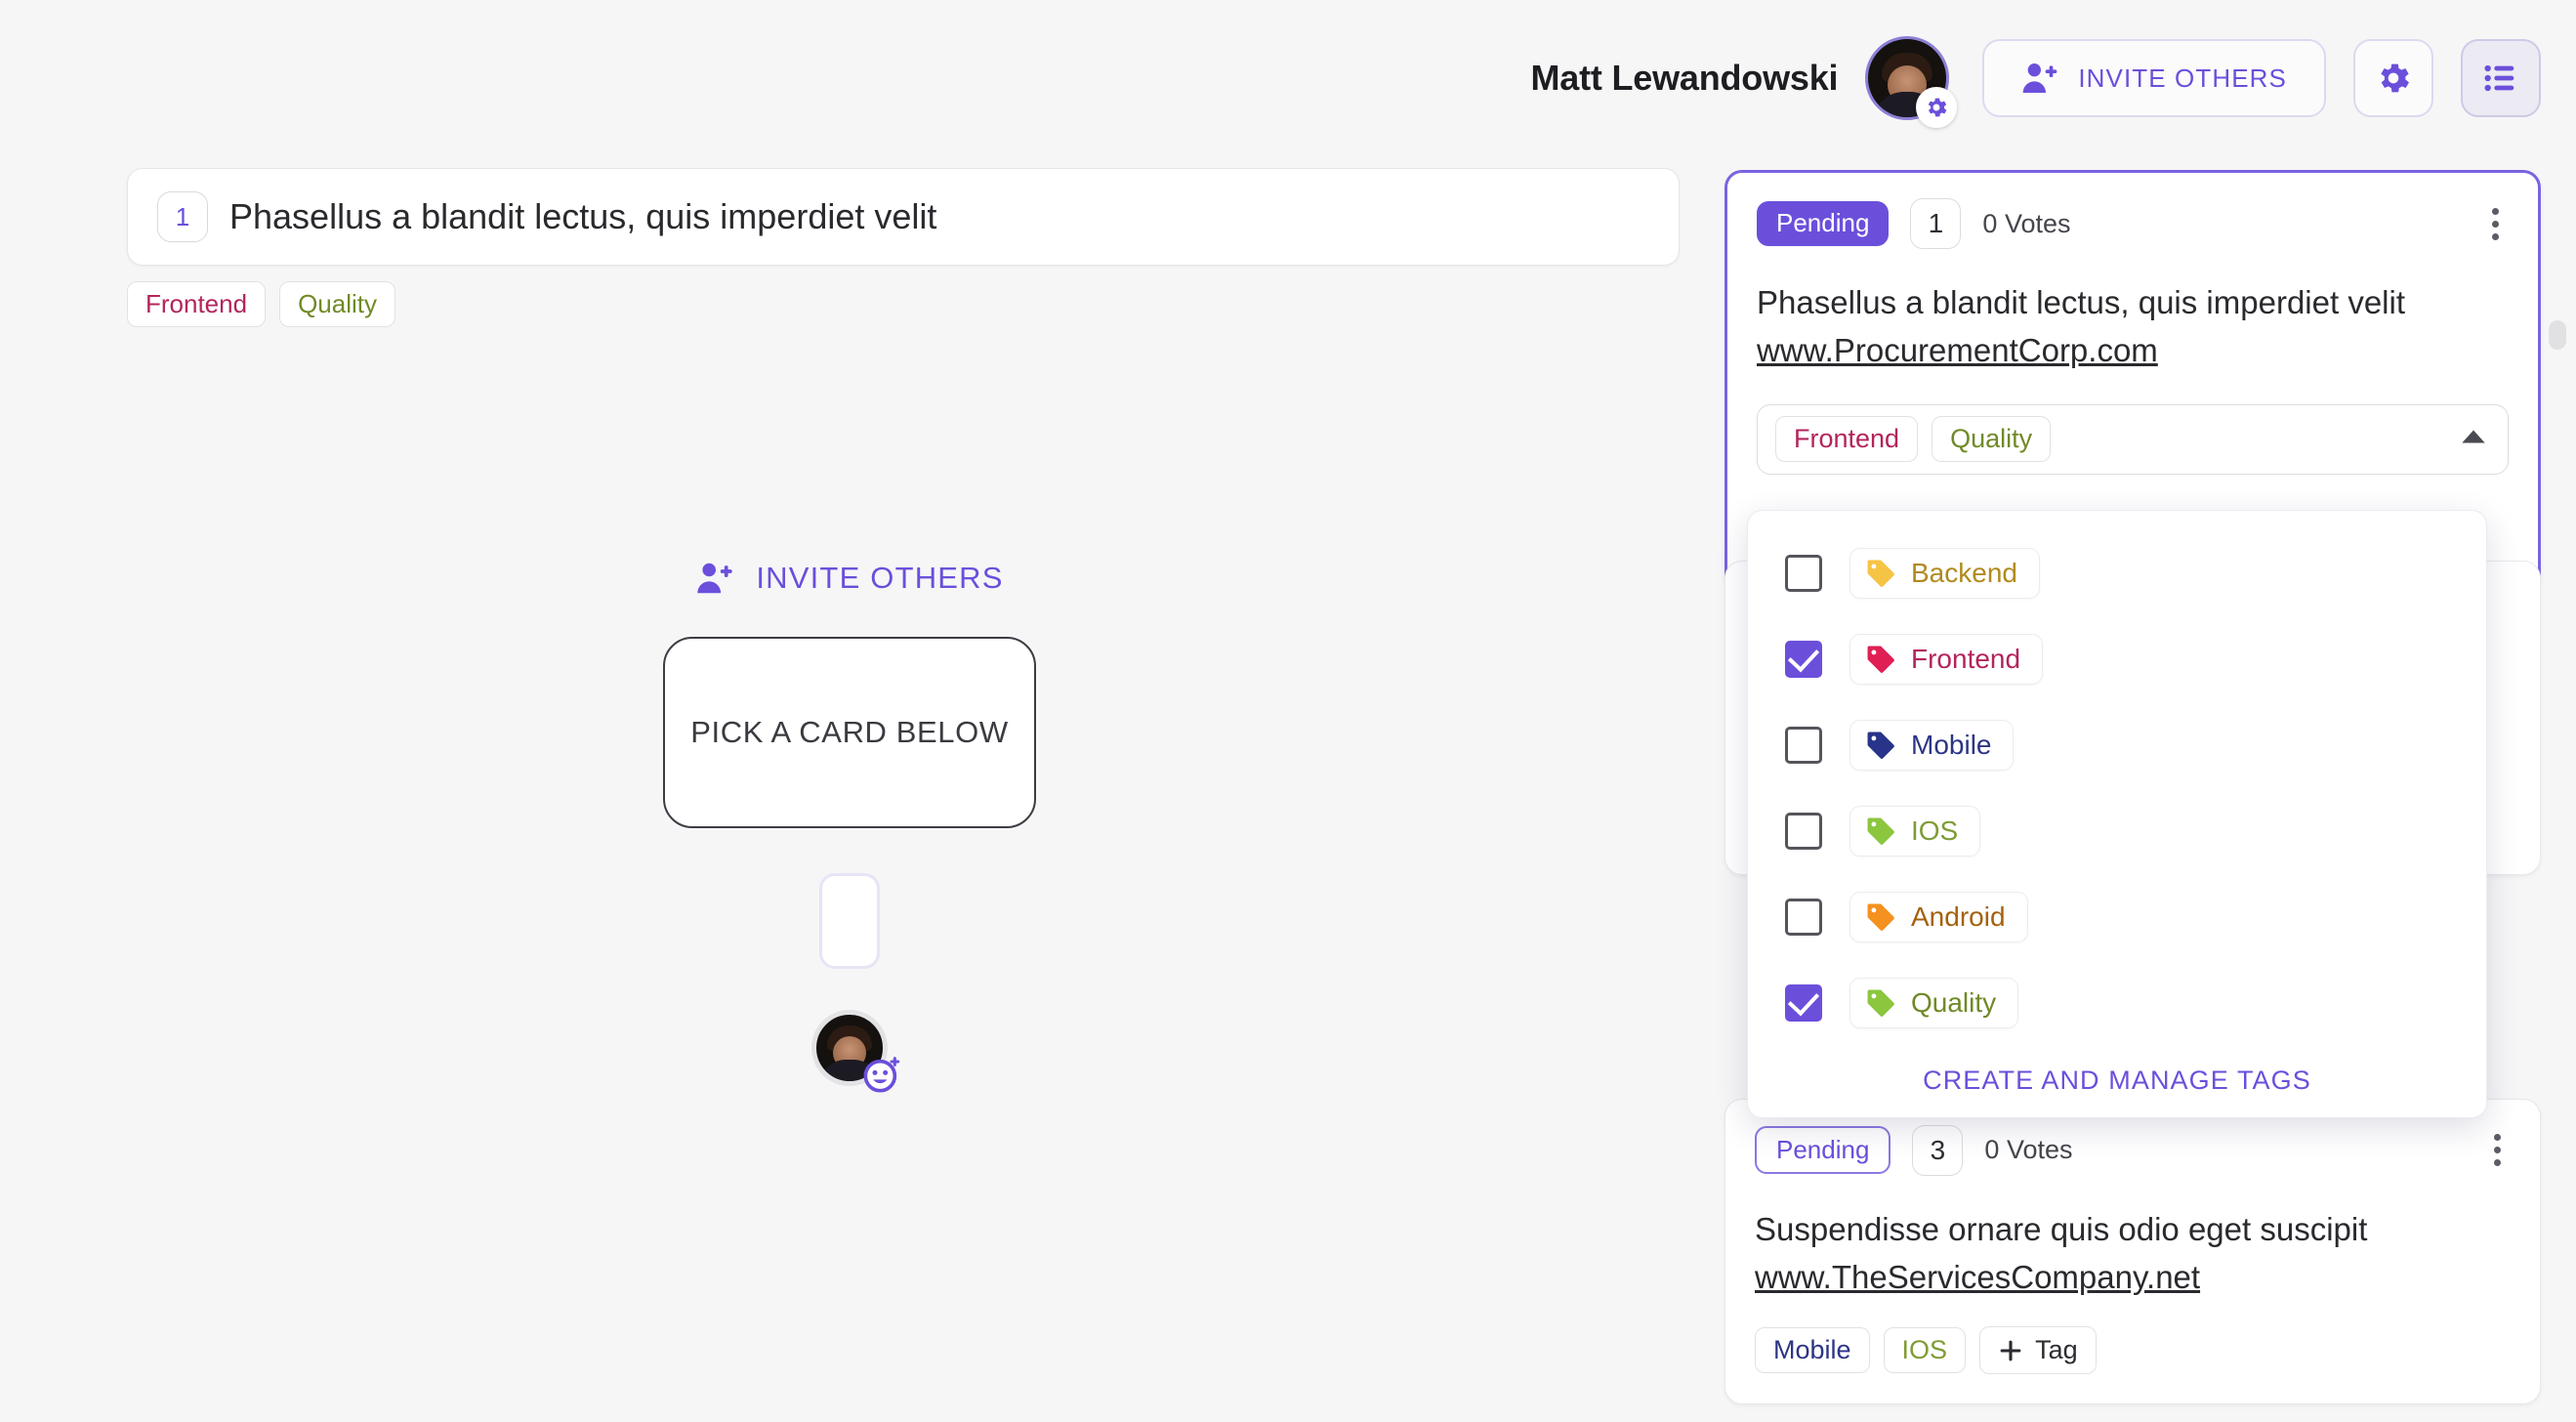 Image resolution: width=2576 pixels, height=1422 pixels. Describe the element at coordinates (1925, 1350) in the screenshot. I see `tag-chip: IOS` at that location.